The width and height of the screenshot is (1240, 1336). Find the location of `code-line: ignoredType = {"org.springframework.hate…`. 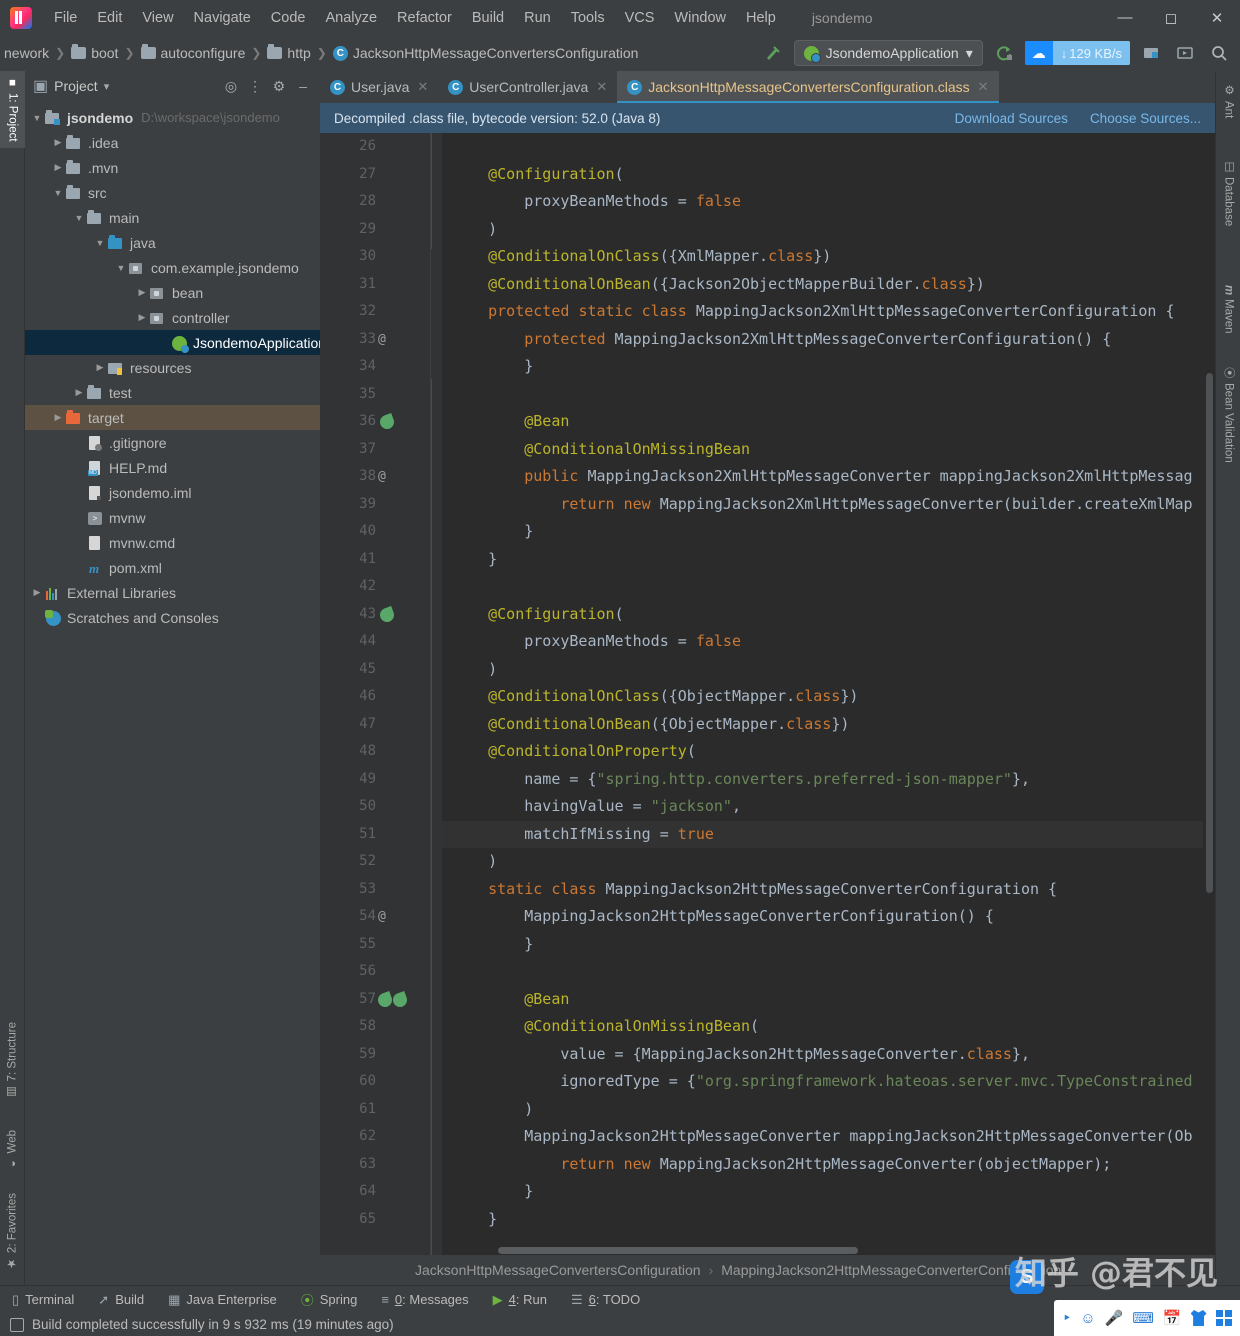

code-line: ignoredType = {"org.springframework.hate… is located at coordinates (828, 1082).